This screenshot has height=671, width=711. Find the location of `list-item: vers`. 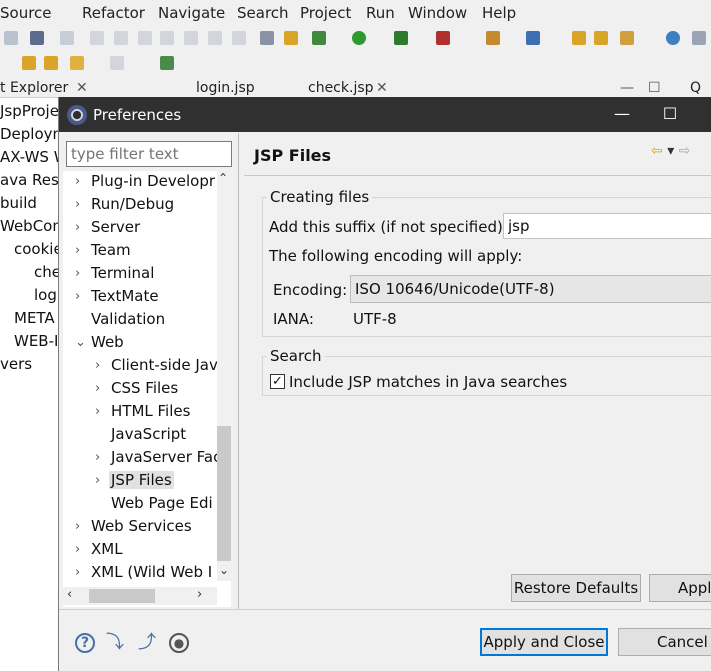

list-item: vers is located at coordinates (16, 364).